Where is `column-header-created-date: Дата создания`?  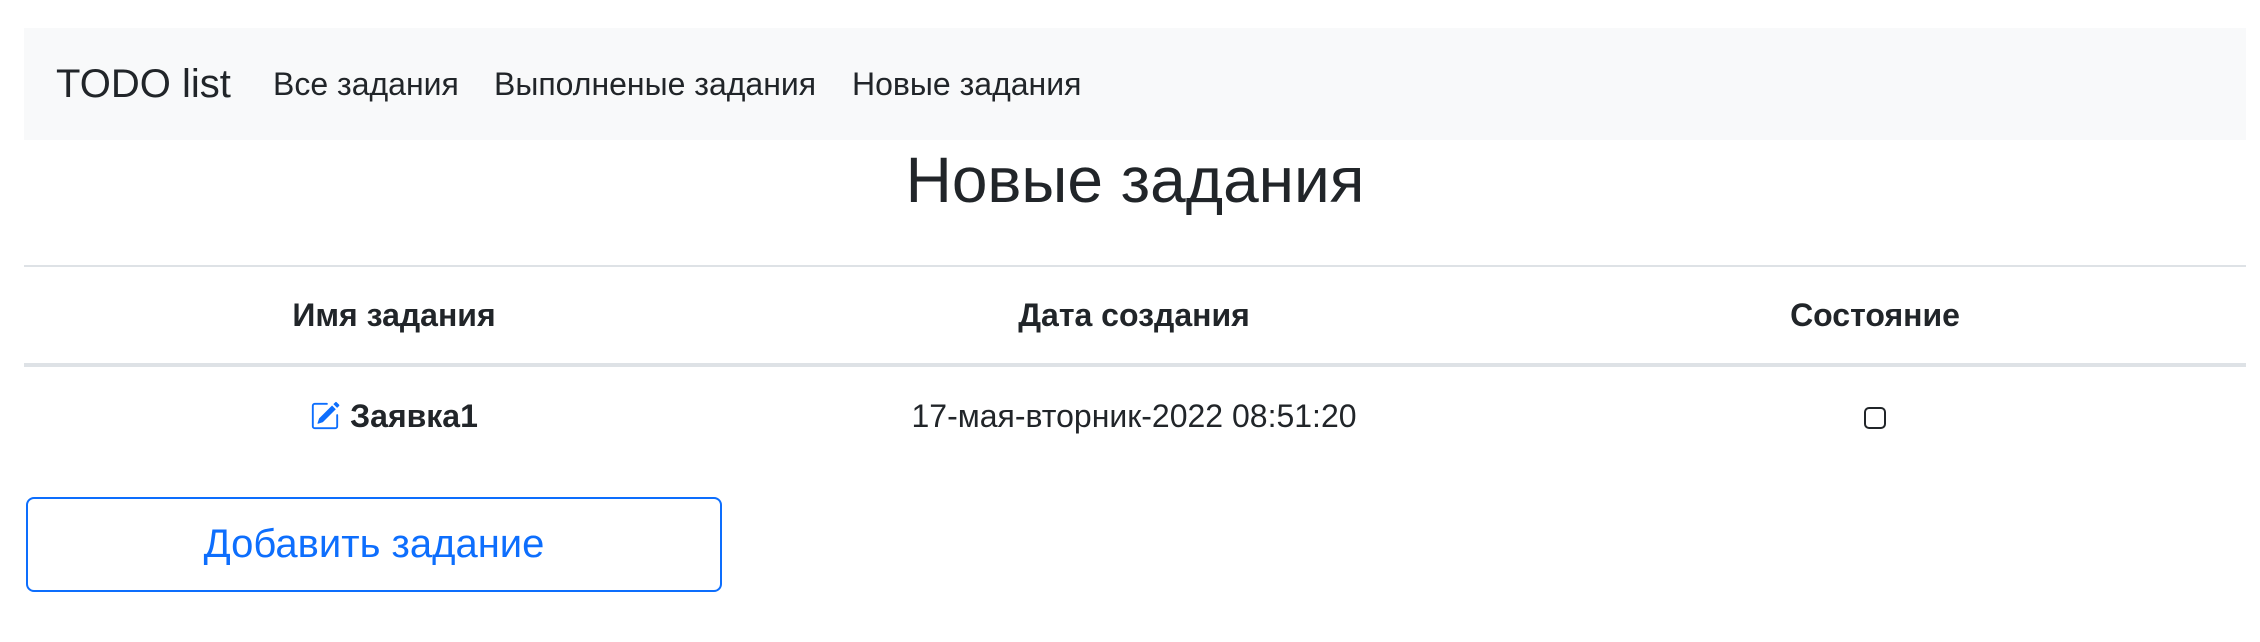
column-header-created-date: Дата создания is located at coordinates (1134, 314).